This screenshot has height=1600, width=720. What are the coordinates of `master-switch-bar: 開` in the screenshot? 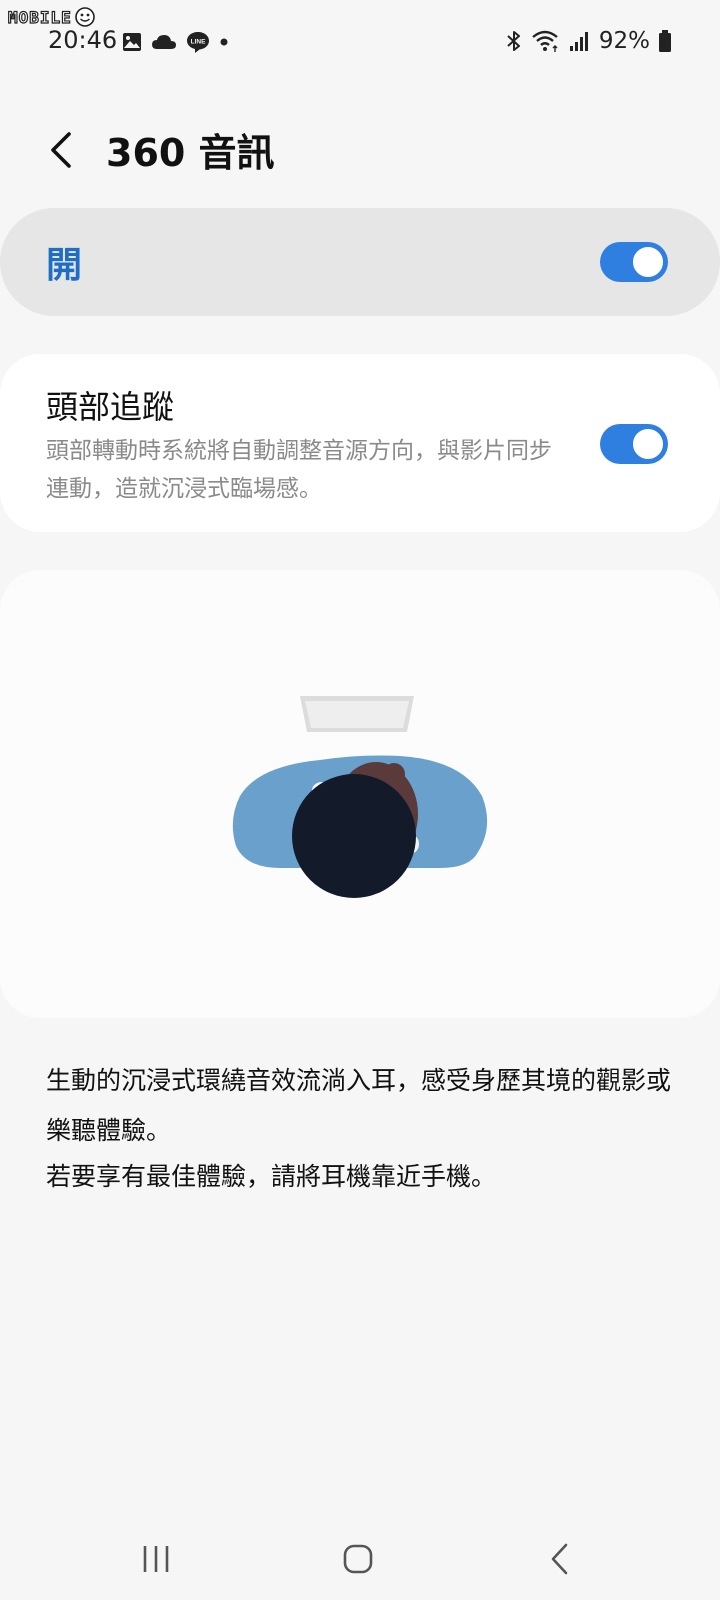 It's located at (360, 262).